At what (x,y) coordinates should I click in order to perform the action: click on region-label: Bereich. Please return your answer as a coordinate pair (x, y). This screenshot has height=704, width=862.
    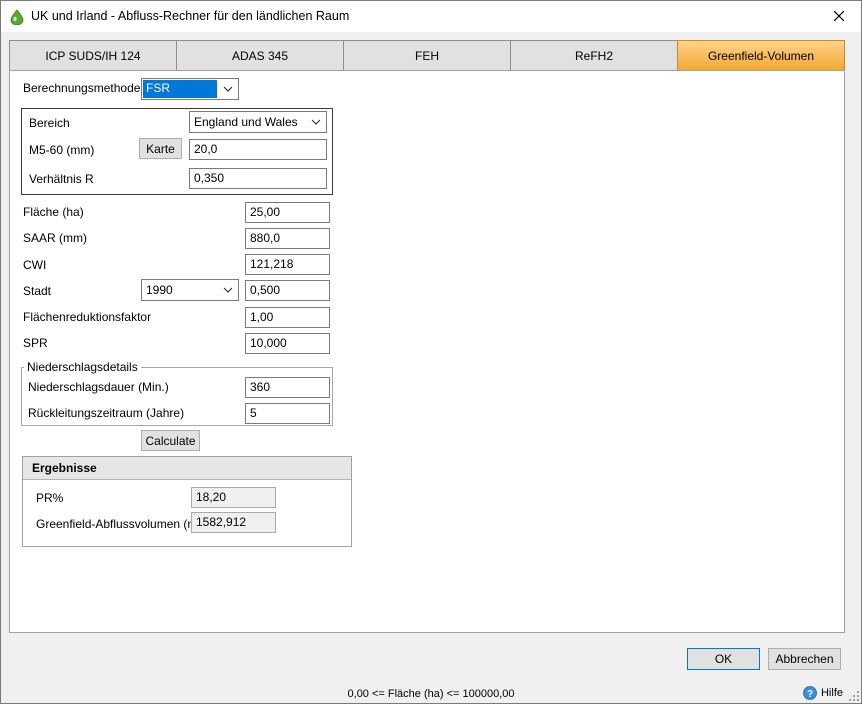
    Looking at the image, I should click on (49, 123).